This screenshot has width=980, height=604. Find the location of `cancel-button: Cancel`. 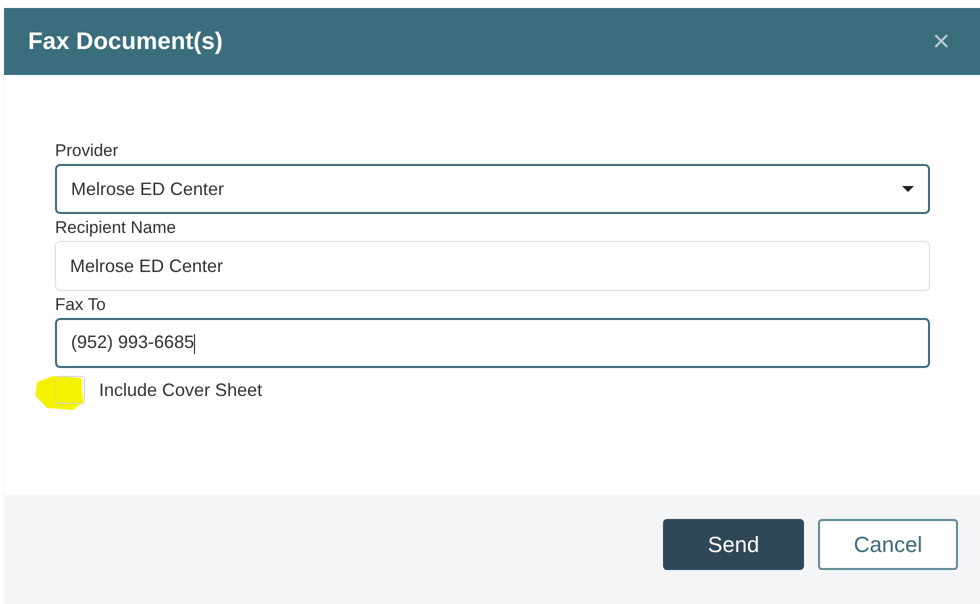

cancel-button: Cancel is located at coordinates (888, 544).